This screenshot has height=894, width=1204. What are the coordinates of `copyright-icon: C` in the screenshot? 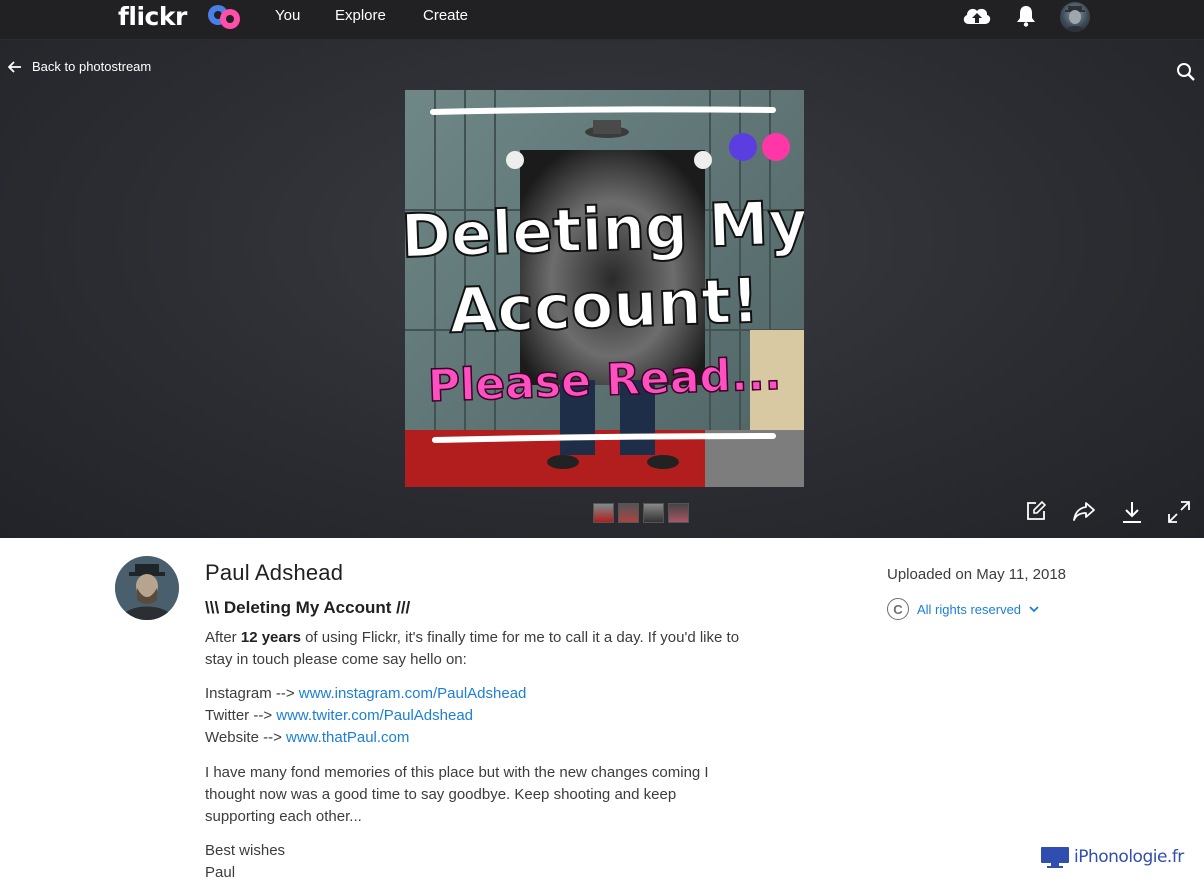 It's located at (898, 609).